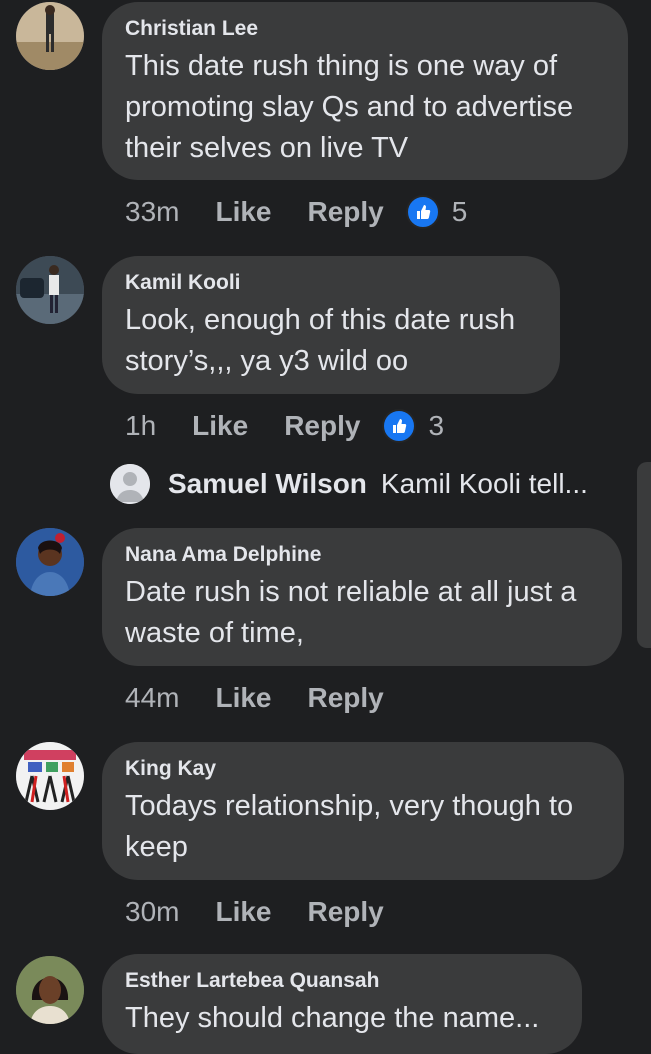 This screenshot has height=1054, width=651. I want to click on reaction-count: 5, so click(460, 212).